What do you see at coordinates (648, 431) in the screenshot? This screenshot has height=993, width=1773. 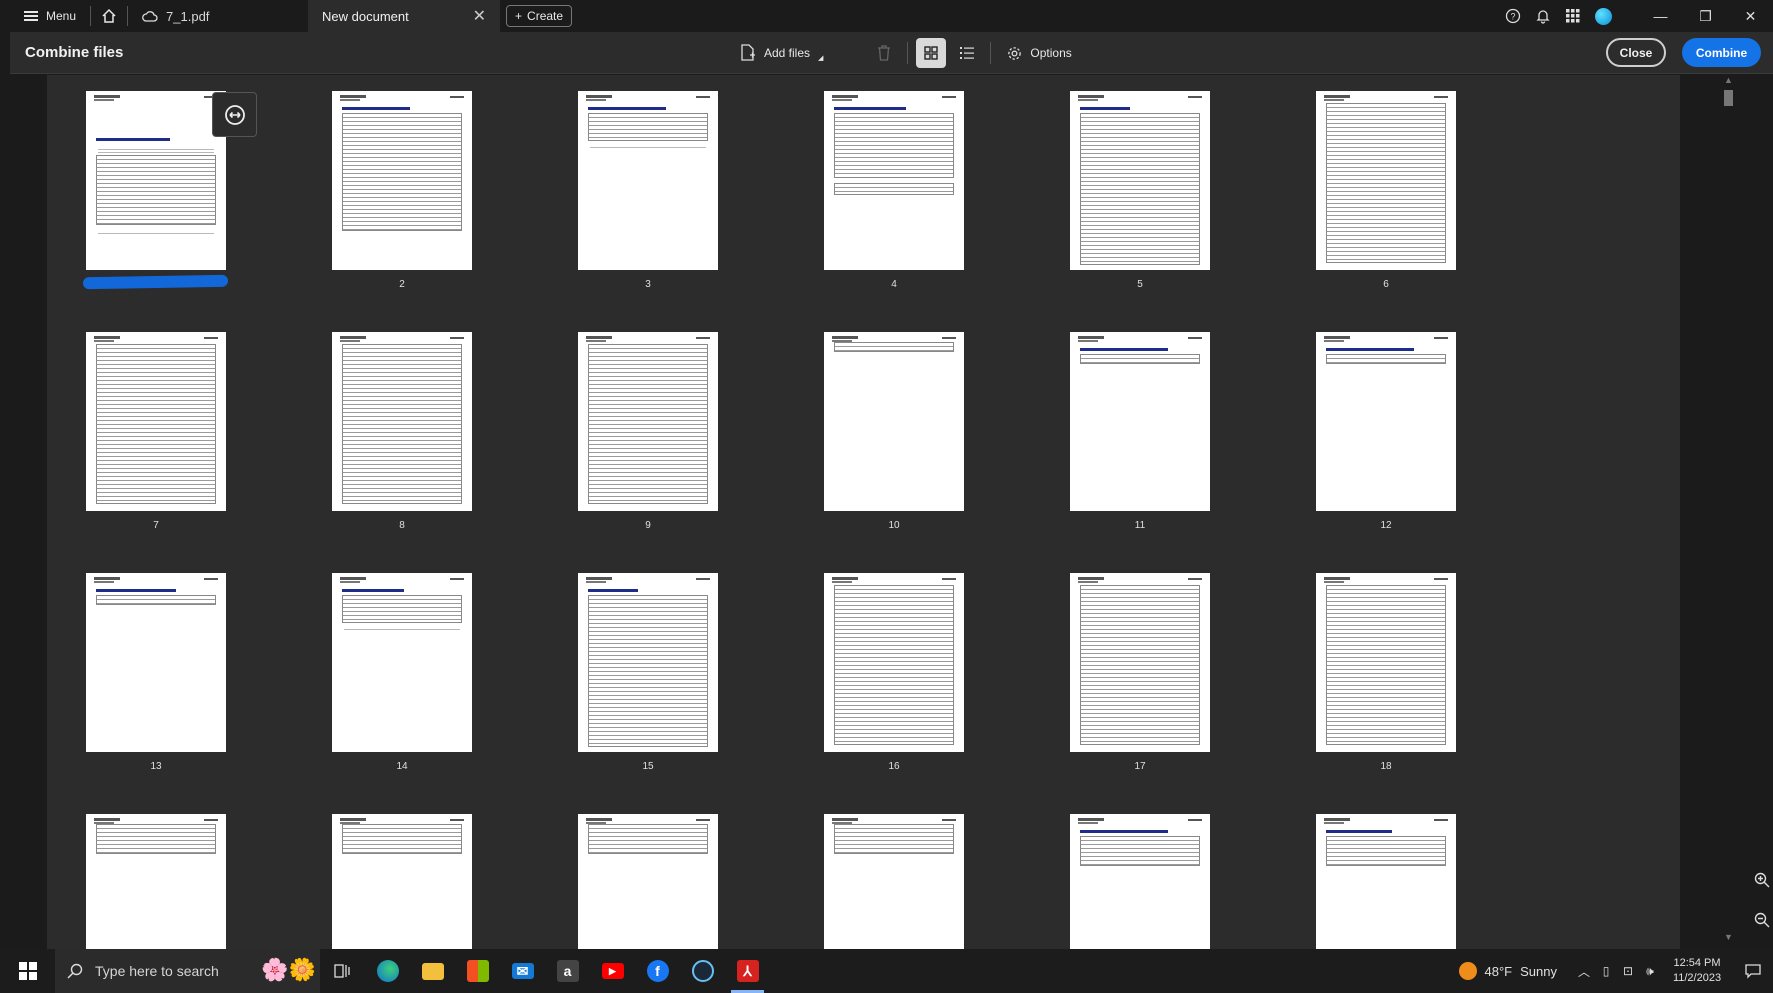 I see `page-thumbnail-9: 9` at bounding box center [648, 431].